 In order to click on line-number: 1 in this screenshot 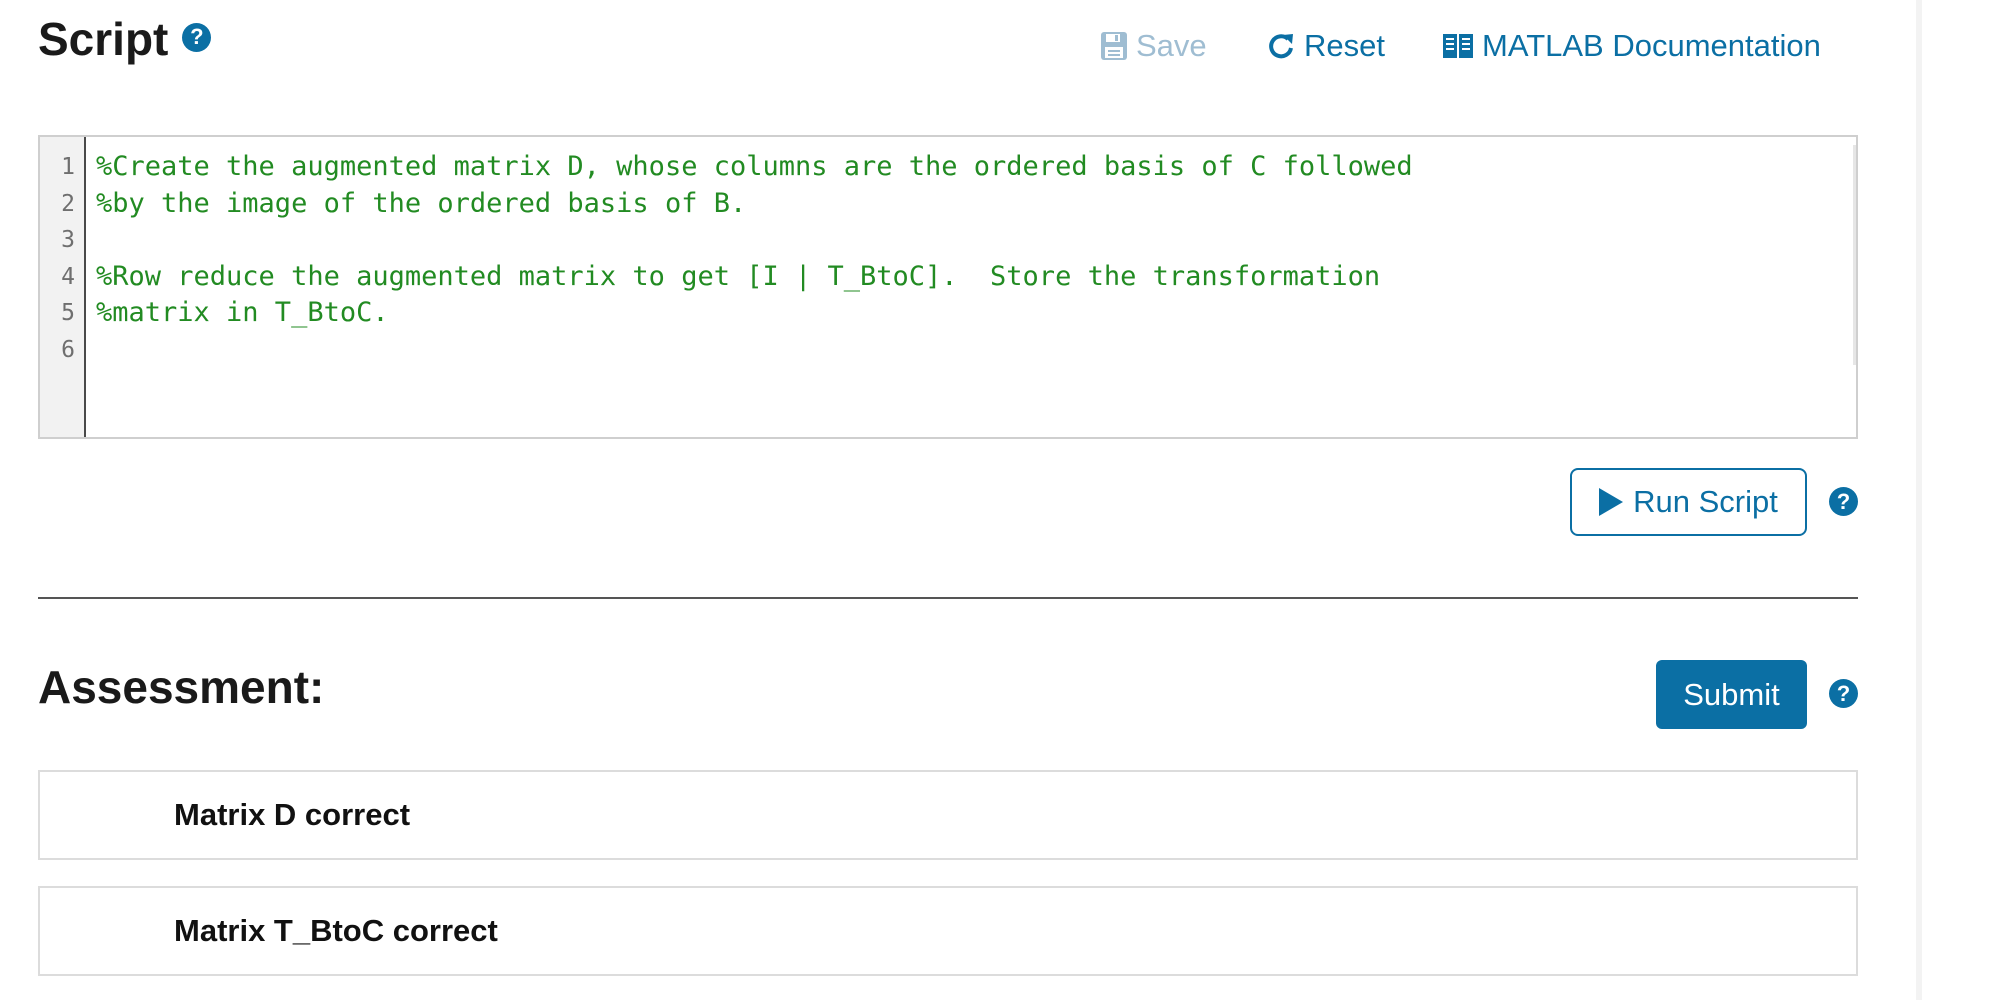, I will do `click(68, 167)`.